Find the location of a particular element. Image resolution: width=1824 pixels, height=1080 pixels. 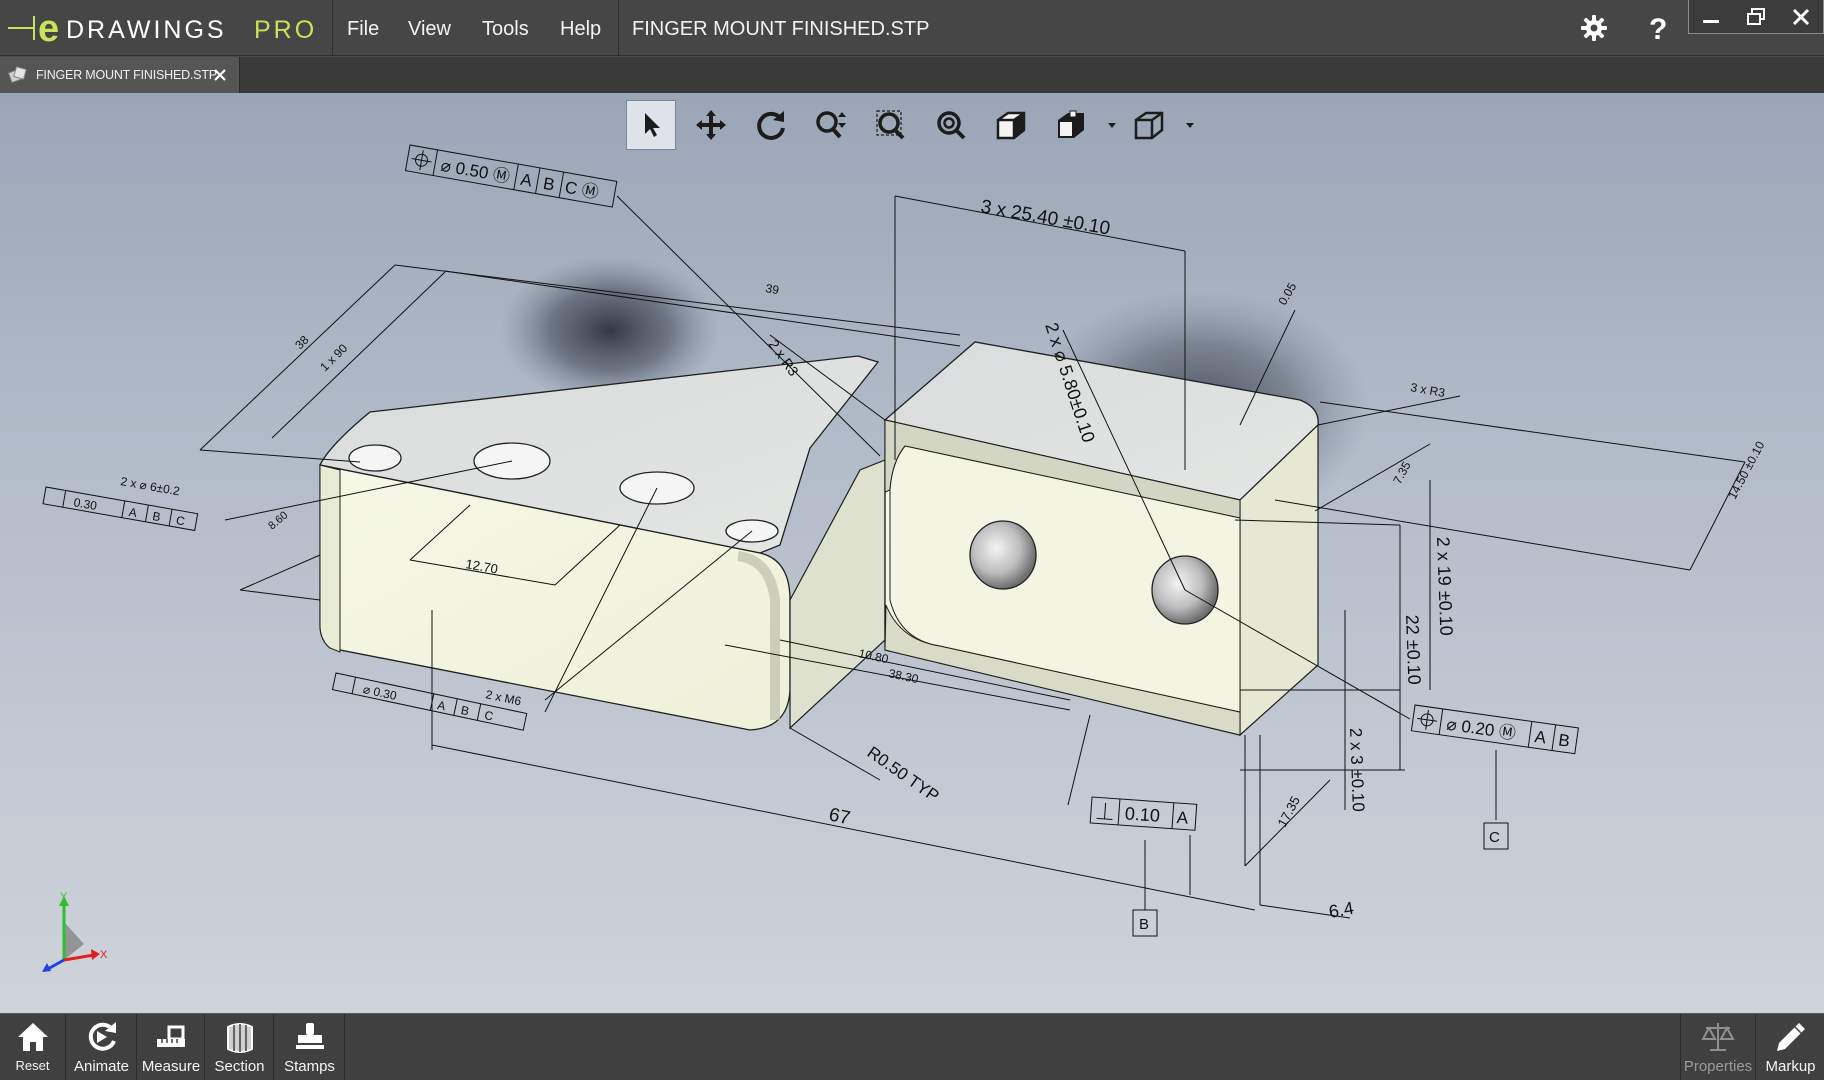

stamp-icon is located at coordinates (309, 1036).